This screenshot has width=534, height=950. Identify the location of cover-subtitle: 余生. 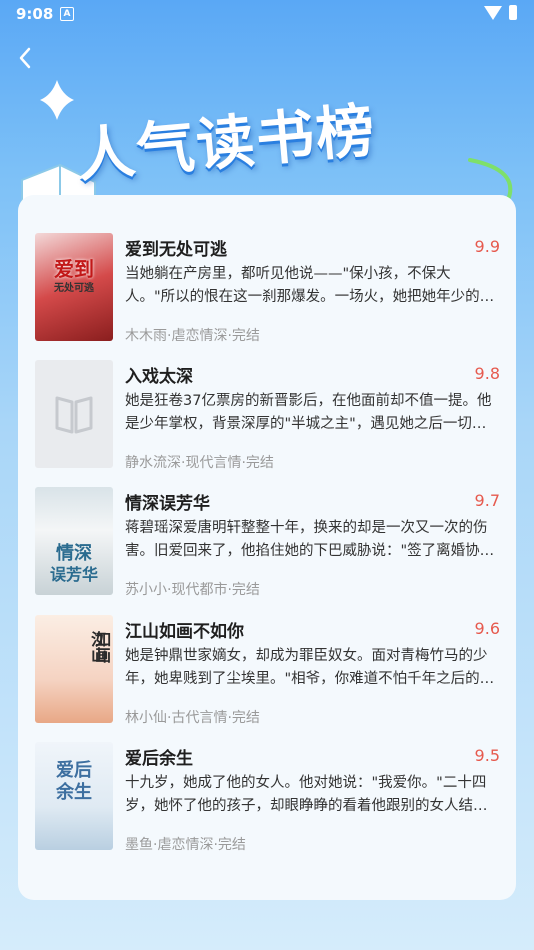
(74, 792).